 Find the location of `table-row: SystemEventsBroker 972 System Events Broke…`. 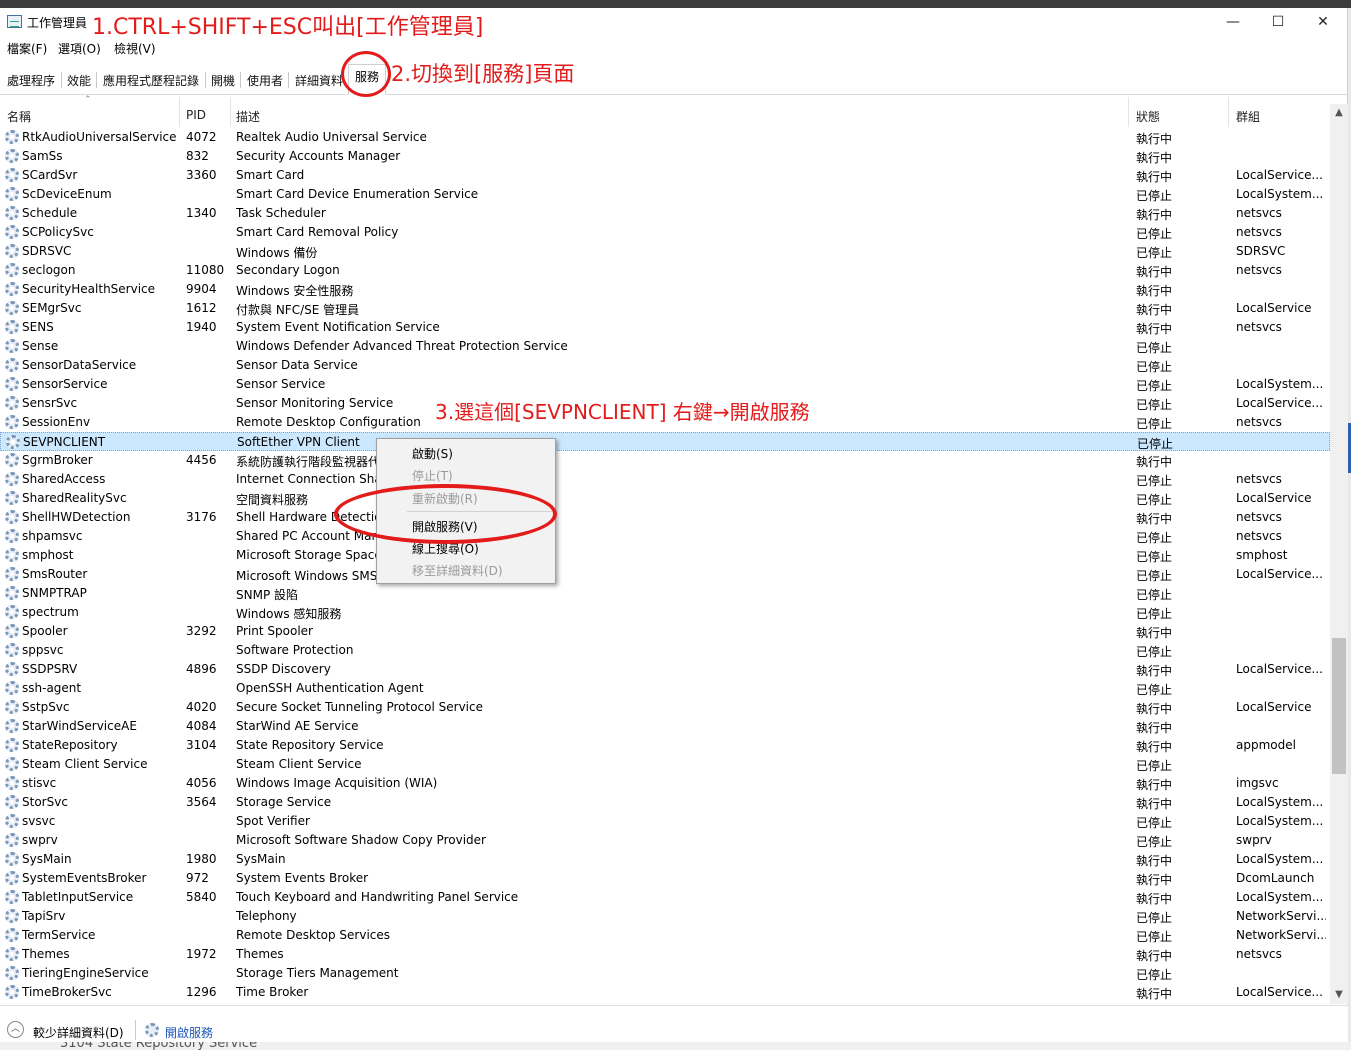

table-row: SystemEventsBroker 972 System Events Broke… is located at coordinates (665, 878).